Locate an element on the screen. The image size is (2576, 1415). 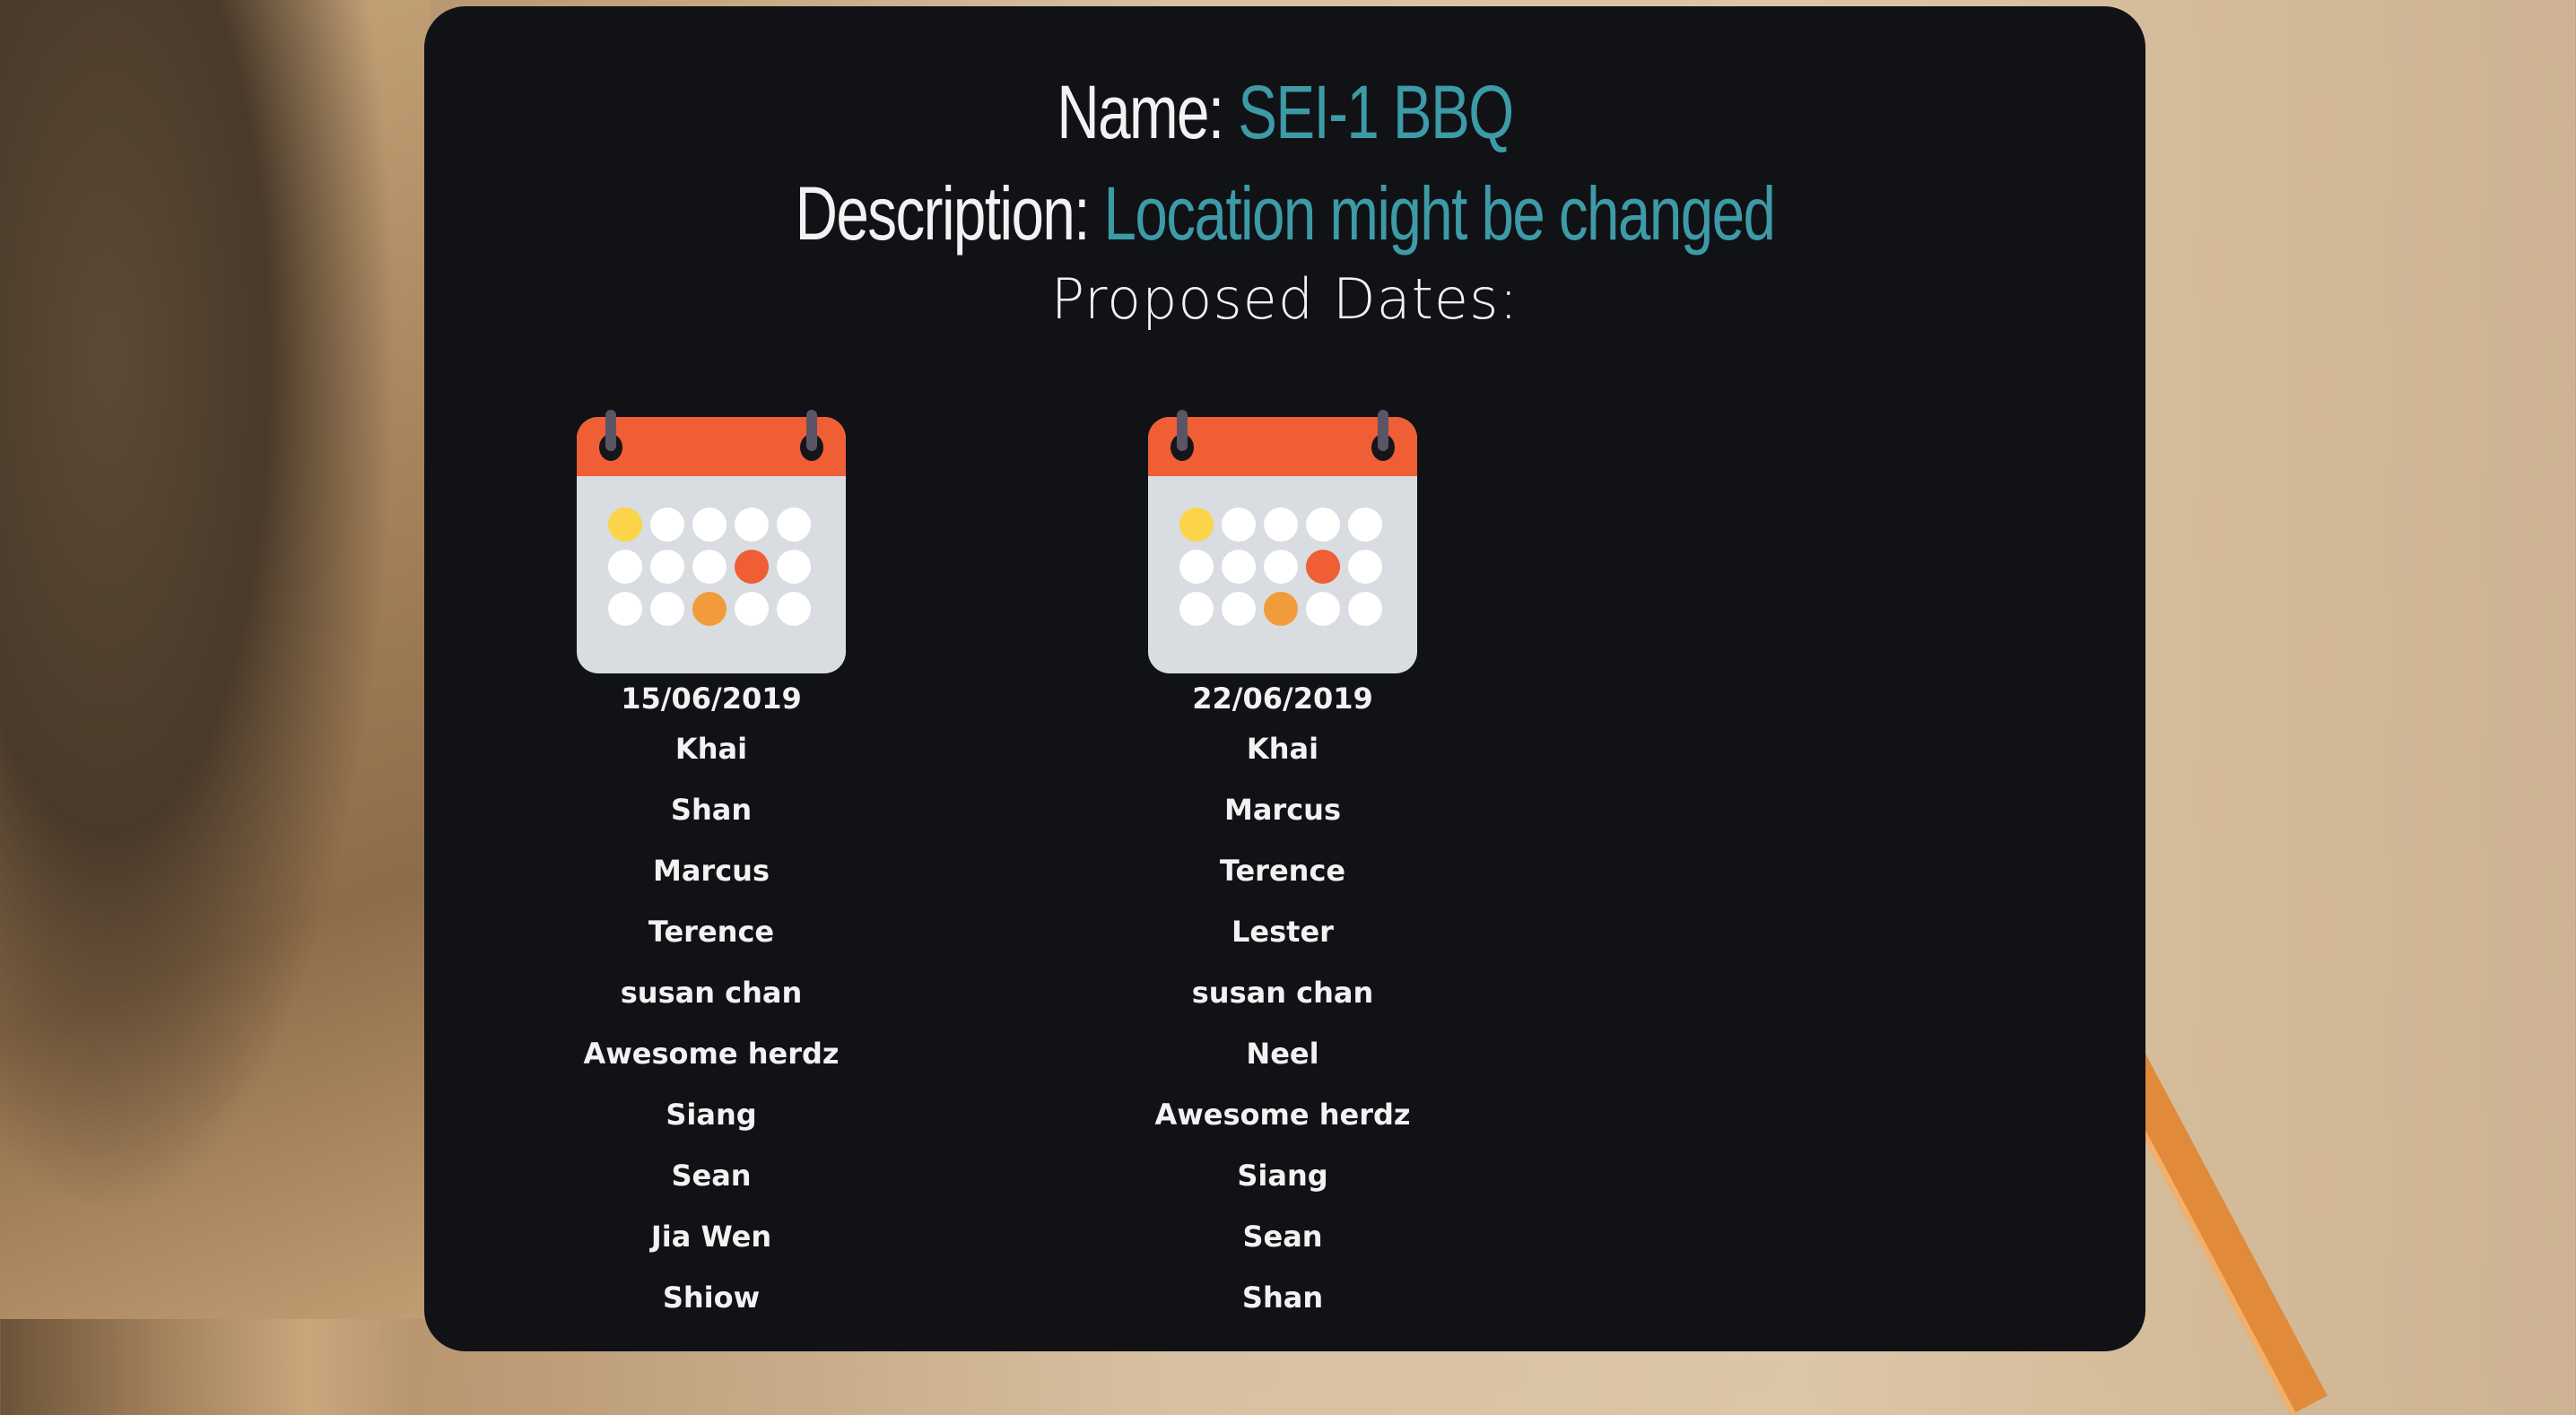
attendee-name: Neel is located at coordinates (1282, 1054).